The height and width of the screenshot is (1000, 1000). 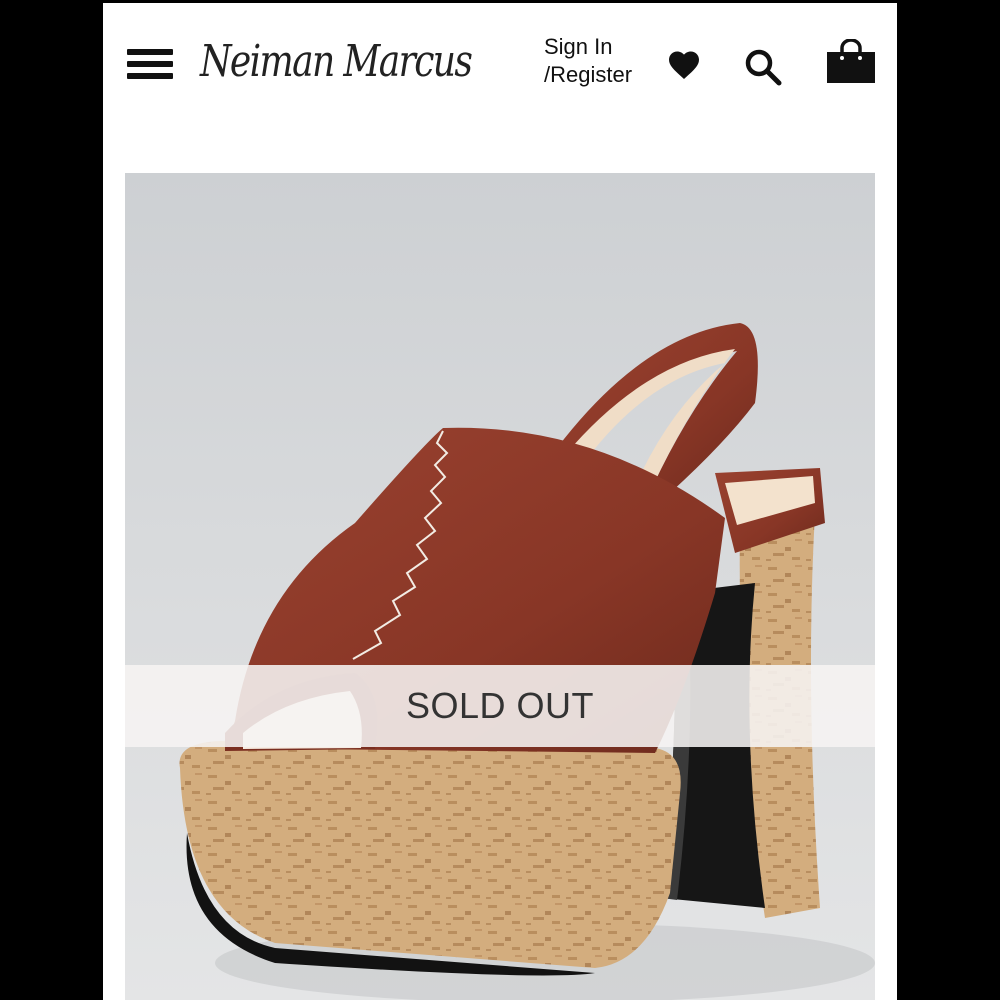 I want to click on register-label: /Register, so click(x=588, y=74).